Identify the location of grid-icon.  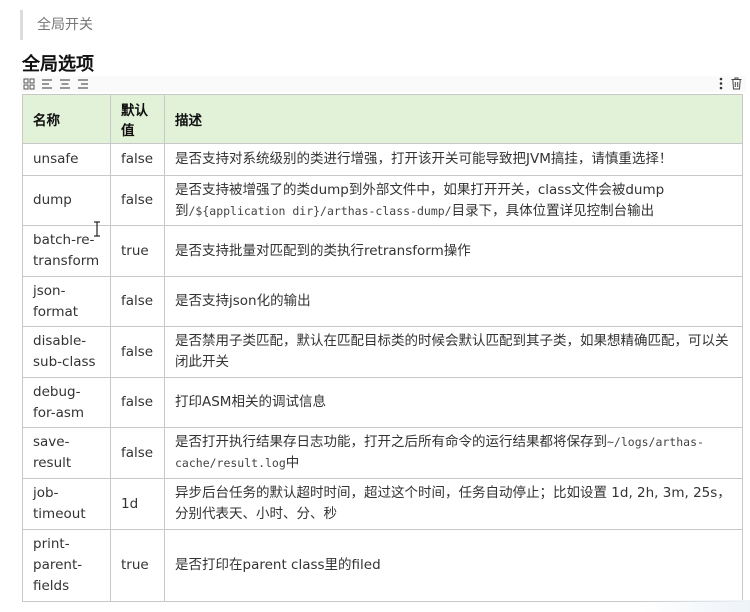
(29, 84).